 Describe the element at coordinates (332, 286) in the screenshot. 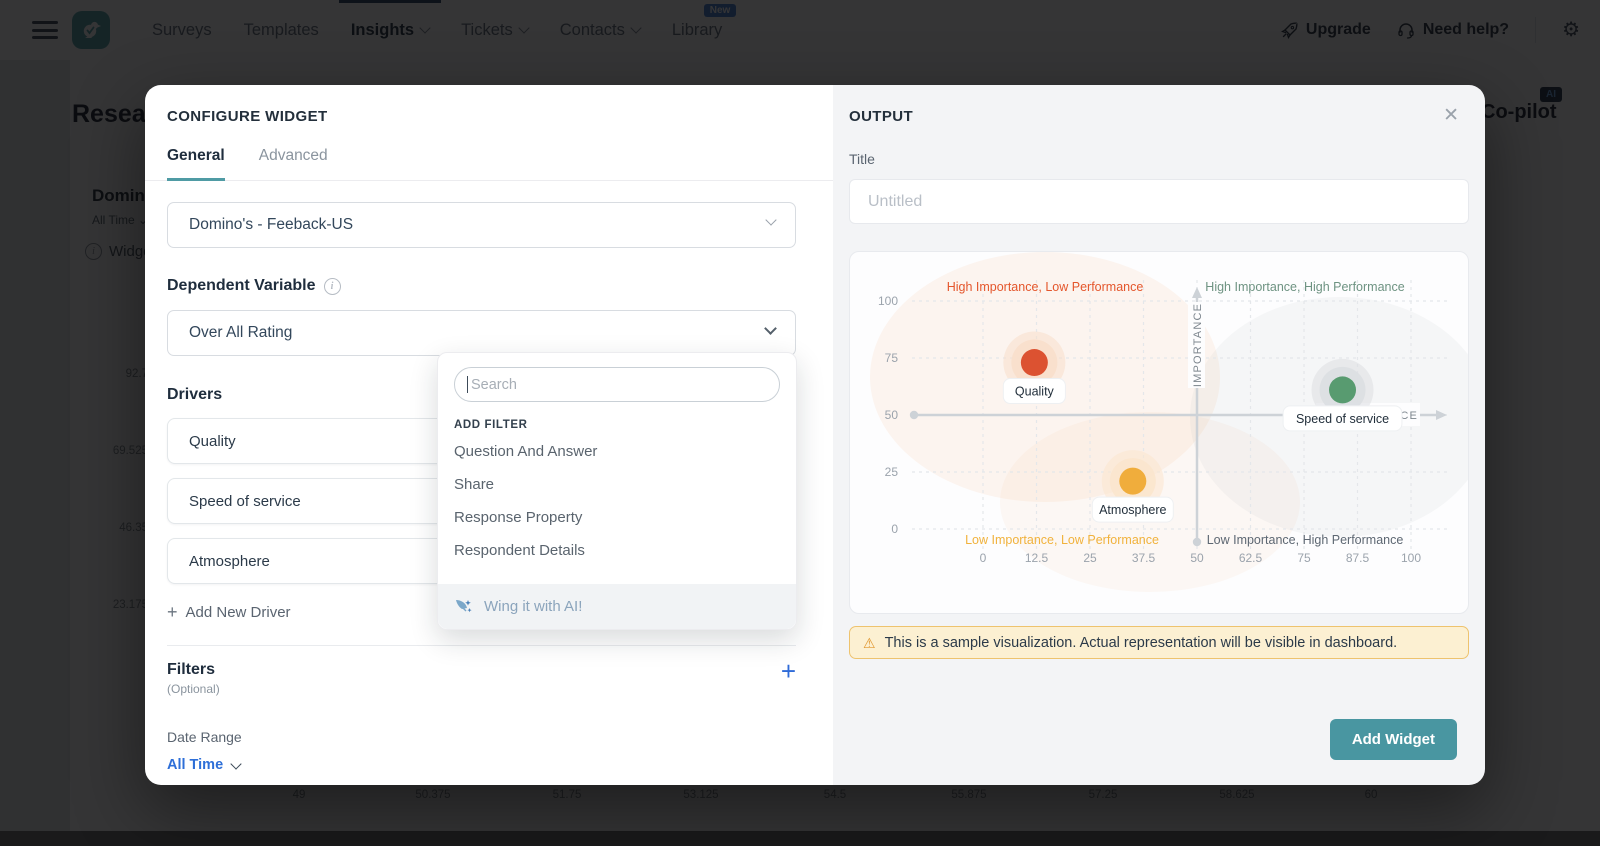

I see `info-icon: i` at that location.